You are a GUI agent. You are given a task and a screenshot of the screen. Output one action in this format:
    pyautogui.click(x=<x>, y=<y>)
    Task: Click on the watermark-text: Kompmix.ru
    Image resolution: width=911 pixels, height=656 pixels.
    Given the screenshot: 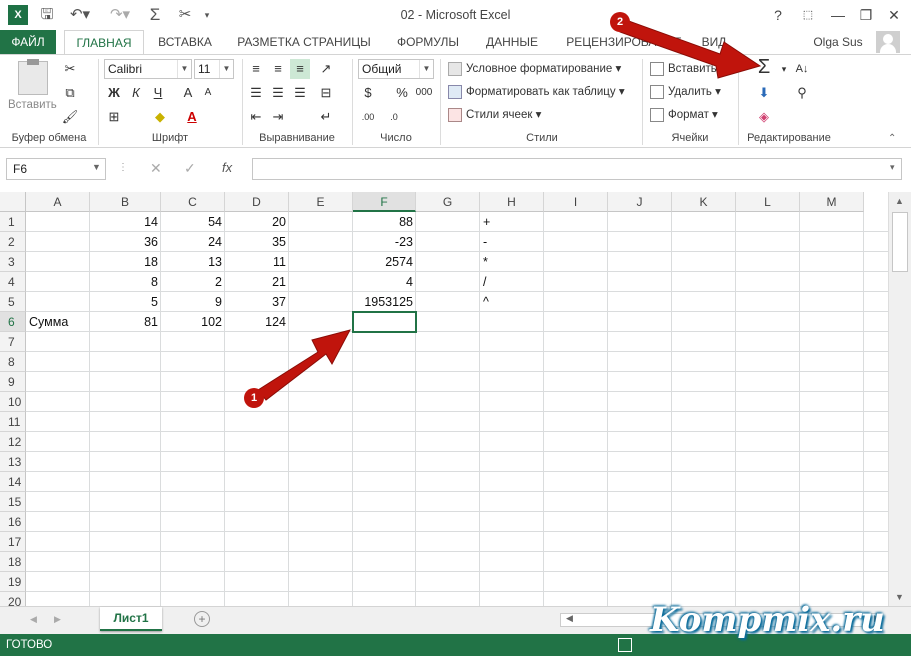 What is the action you would take?
    pyautogui.click(x=767, y=620)
    